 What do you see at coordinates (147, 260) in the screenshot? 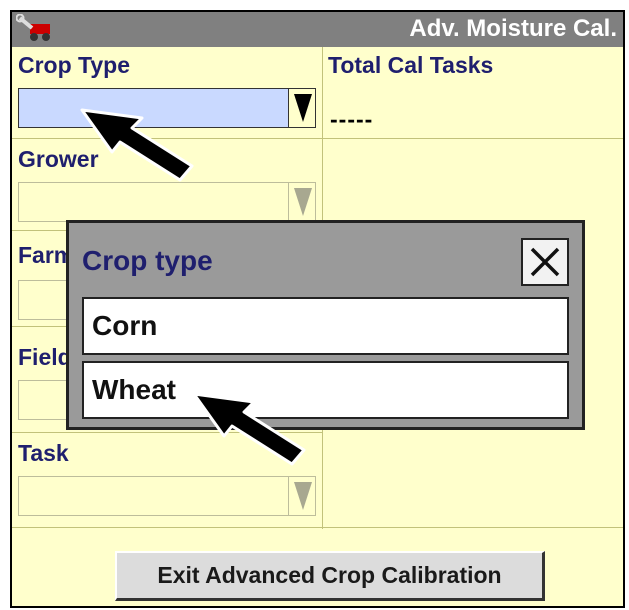
I see `popup-title: Crop type` at bounding box center [147, 260].